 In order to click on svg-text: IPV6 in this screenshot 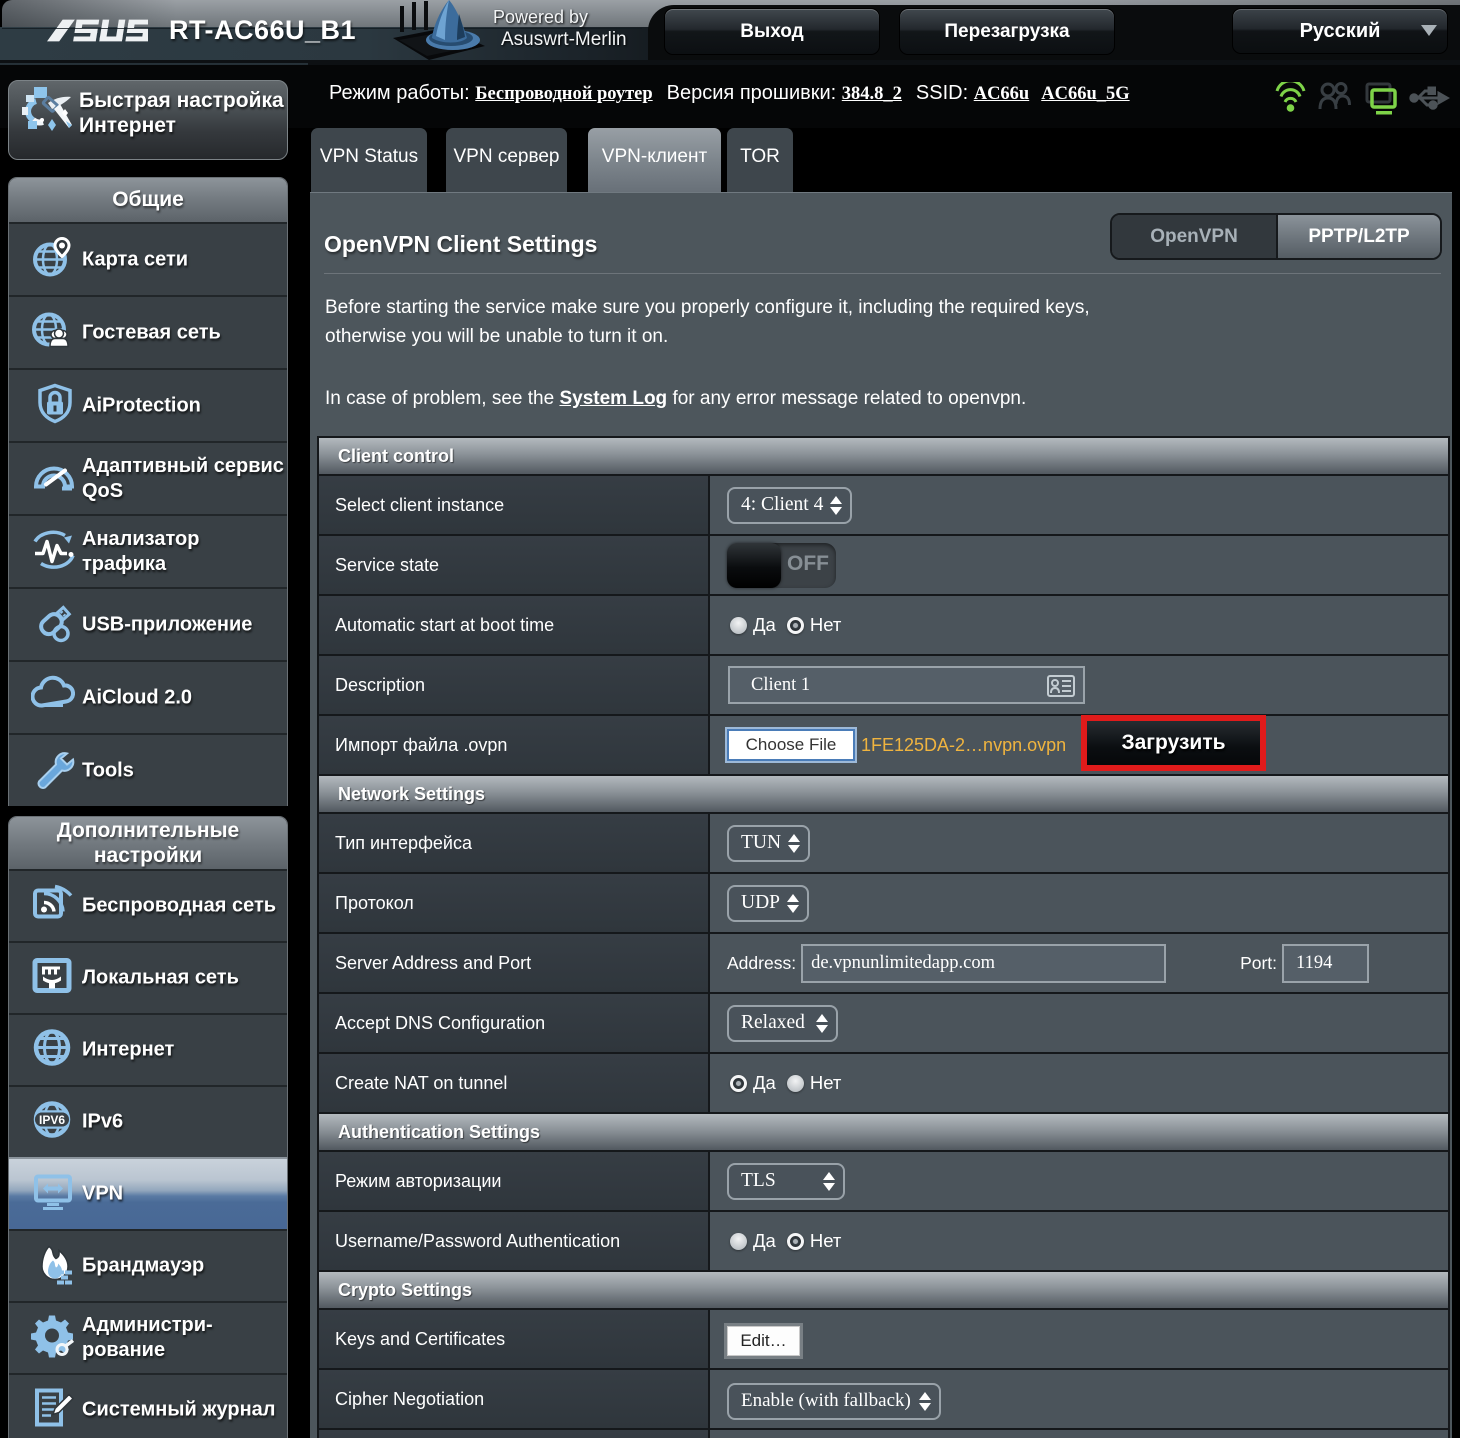, I will do `click(52, 1120)`.